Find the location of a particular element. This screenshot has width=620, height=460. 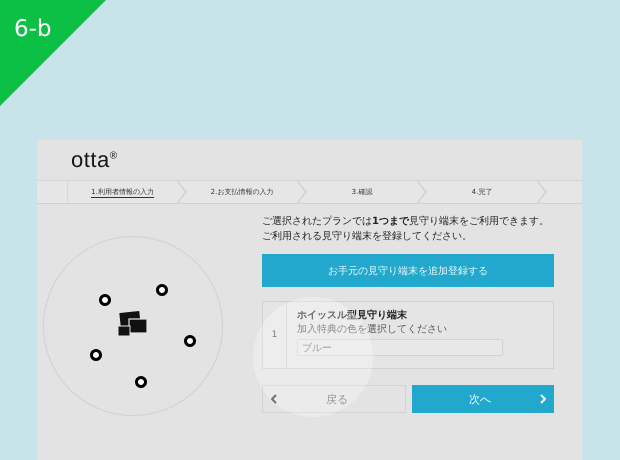

logo: otta$^{®}$ is located at coordinates (94, 160).